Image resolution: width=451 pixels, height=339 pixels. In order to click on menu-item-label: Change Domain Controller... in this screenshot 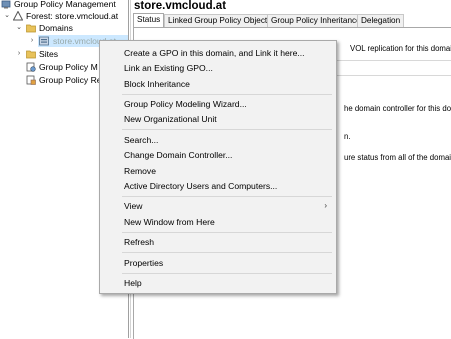, I will do `click(178, 155)`.